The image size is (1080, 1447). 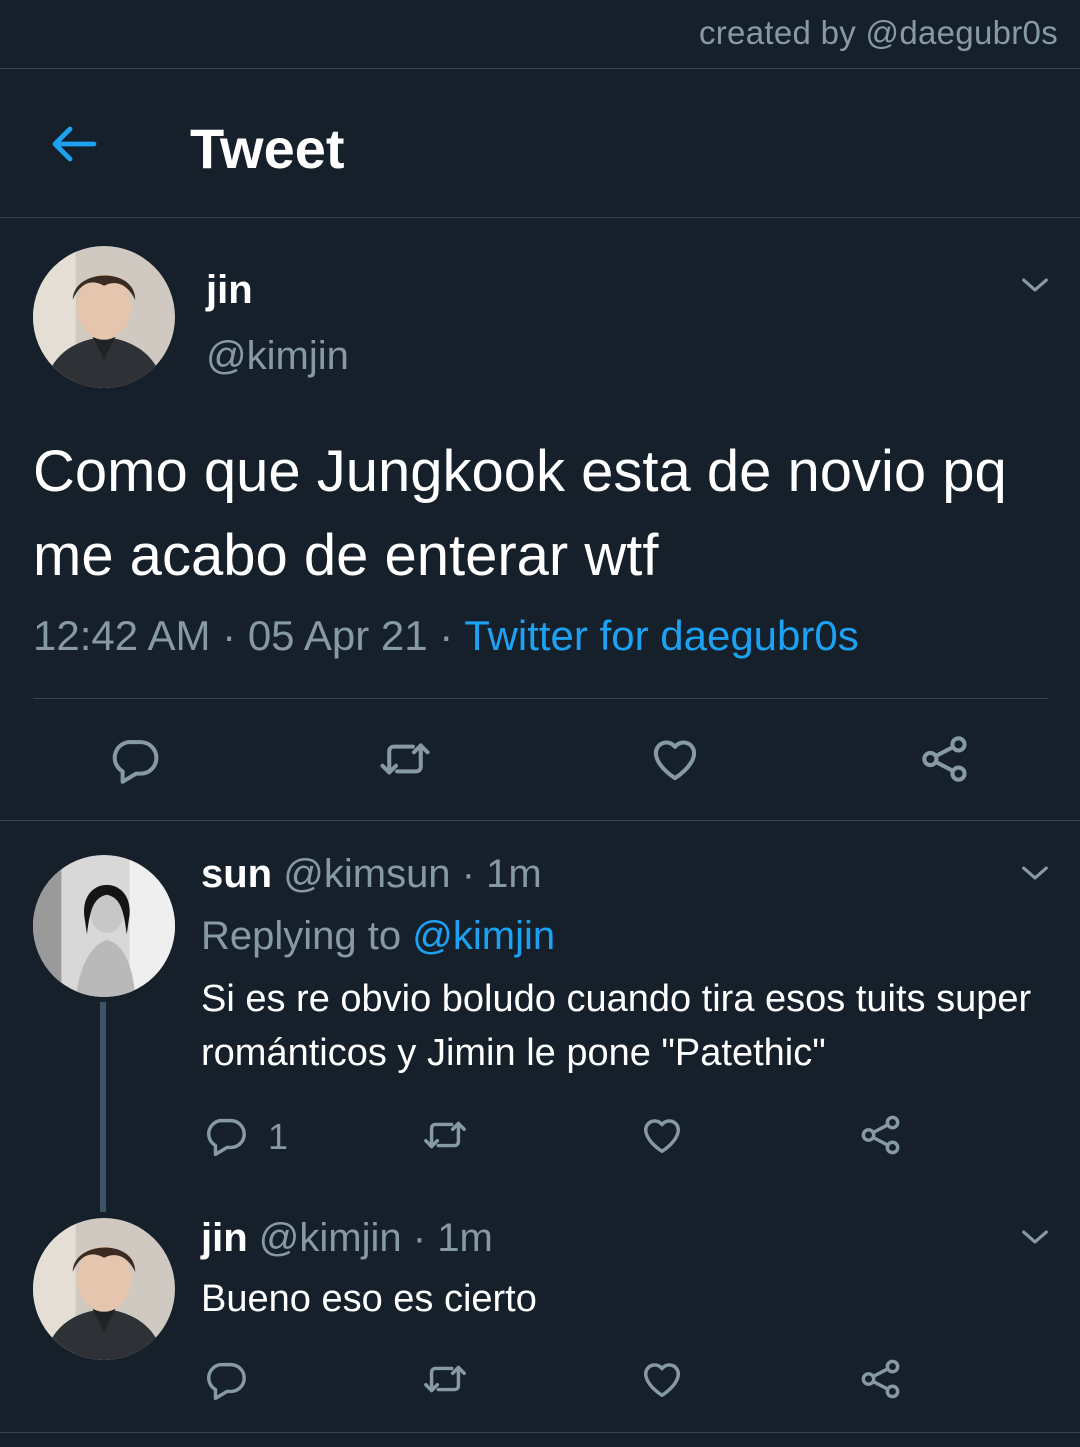 What do you see at coordinates (540, 68) in the screenshot?
I see `top-divider` at bounding box center [540, 68].